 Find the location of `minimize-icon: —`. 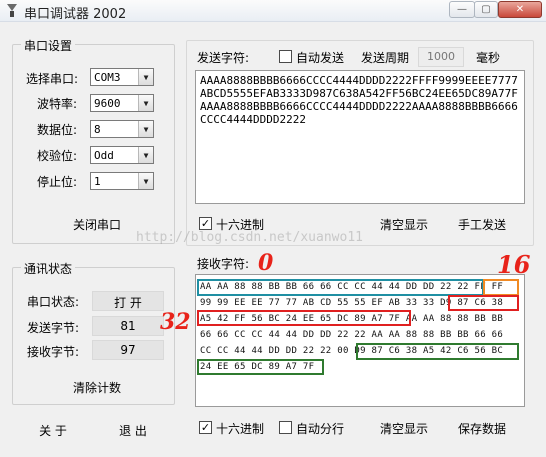

minimize-icon: — is located at coordinates (462, 9).